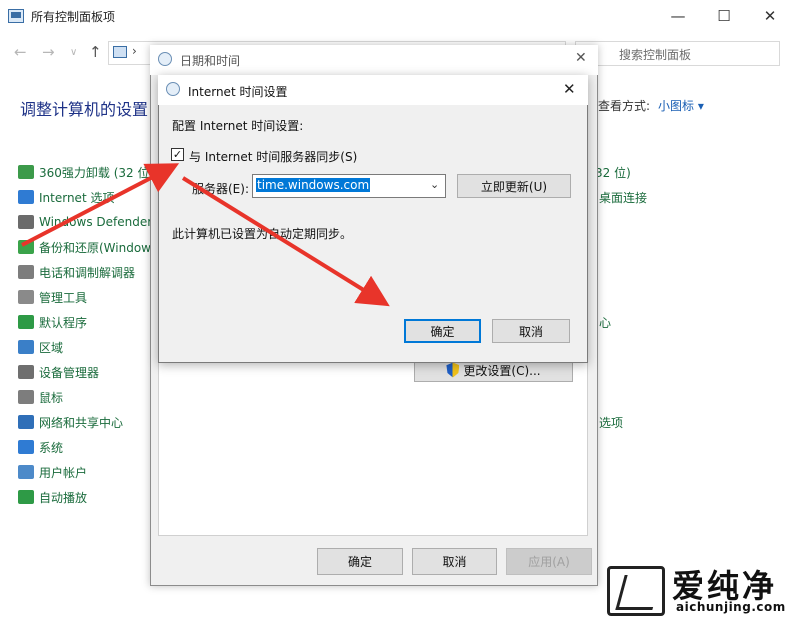 The width and height of the screenshot is (795, 619). I want to click on cp-item-default-programs: 默认程序, so click(52, 322).